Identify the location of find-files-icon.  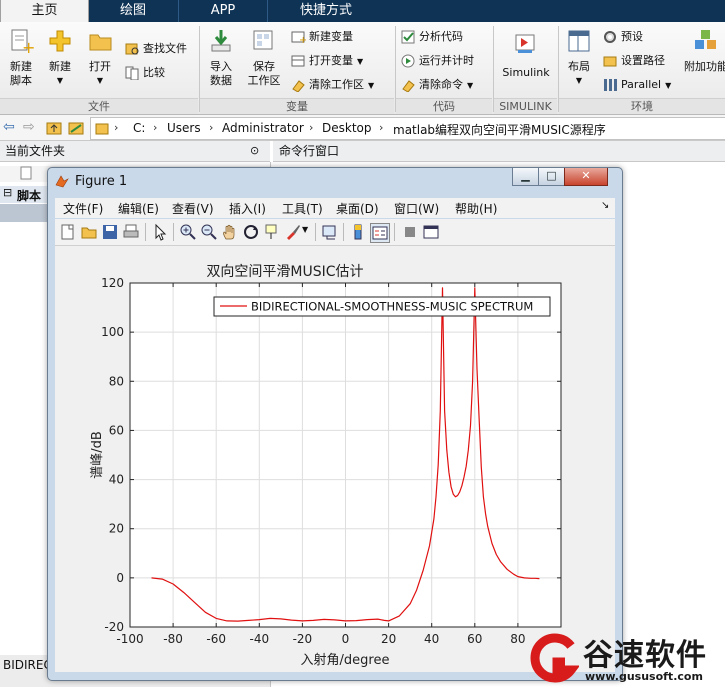
(132, 49).